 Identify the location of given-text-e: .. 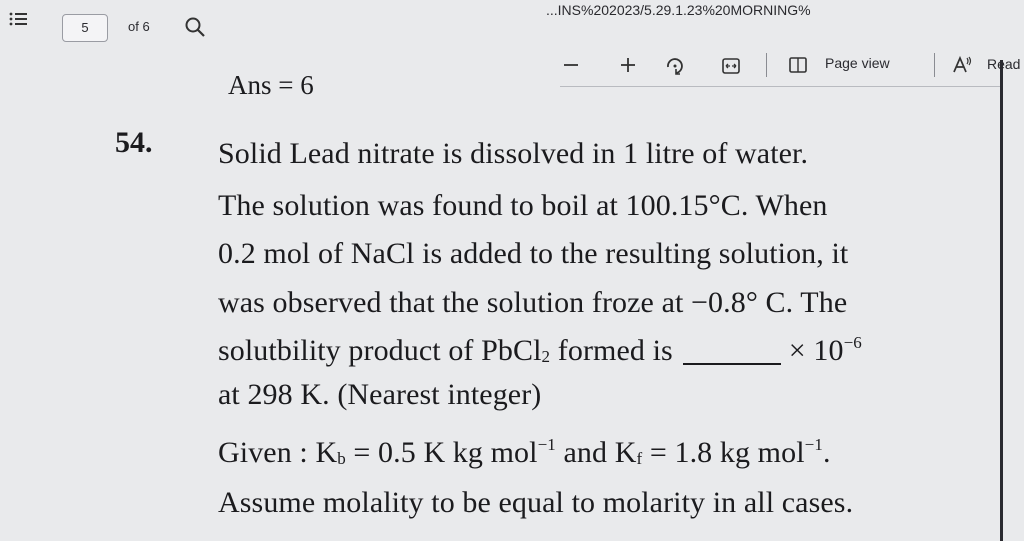
(826, 452).